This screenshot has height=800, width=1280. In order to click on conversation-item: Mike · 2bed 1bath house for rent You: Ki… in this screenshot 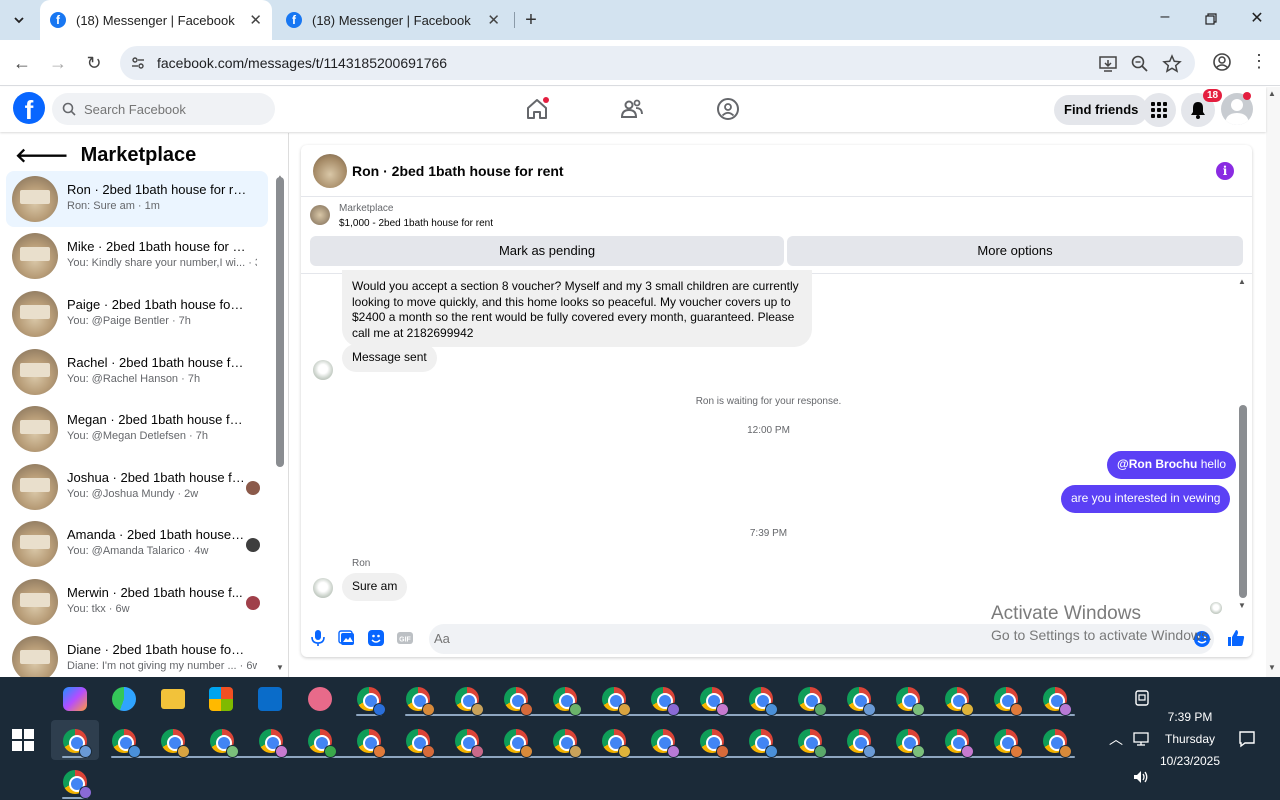, I will do `click(137, 256)`.